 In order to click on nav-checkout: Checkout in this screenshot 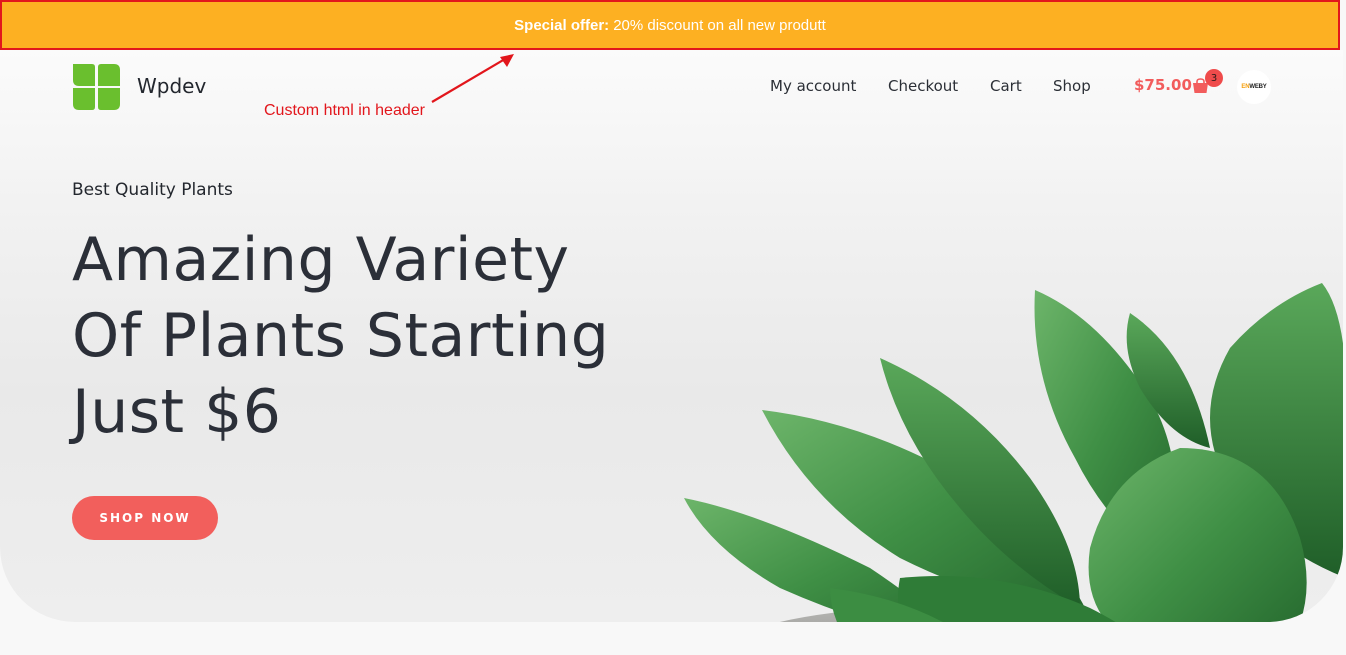, I will do `click(923, 86)`.